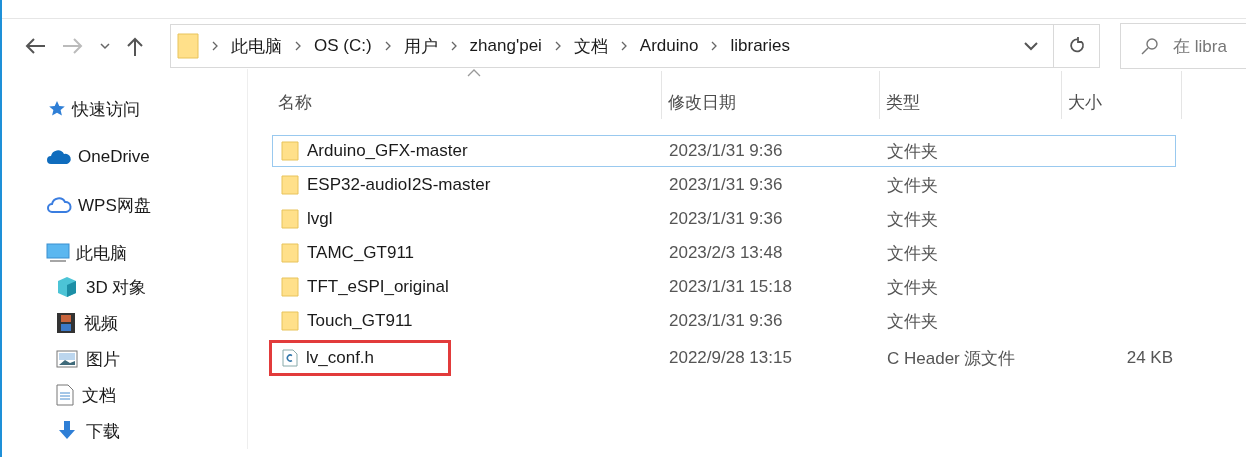  I want to click on star-icon, so click(56, 109).